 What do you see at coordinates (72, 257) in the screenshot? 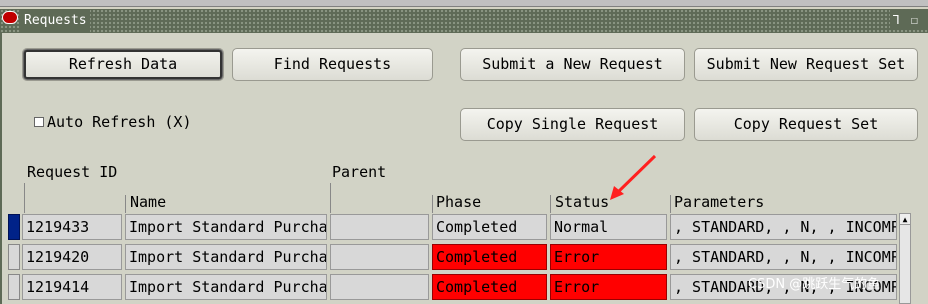
I see `cell-request-id: 1219420` at bounding box center [72, 257].